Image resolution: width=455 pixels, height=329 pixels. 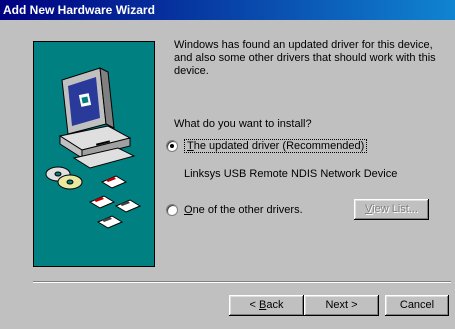 What do you see at coordinates (266, 305) in the screenshot?
I see `back-button: < Back` at bounding box center [266, 305].